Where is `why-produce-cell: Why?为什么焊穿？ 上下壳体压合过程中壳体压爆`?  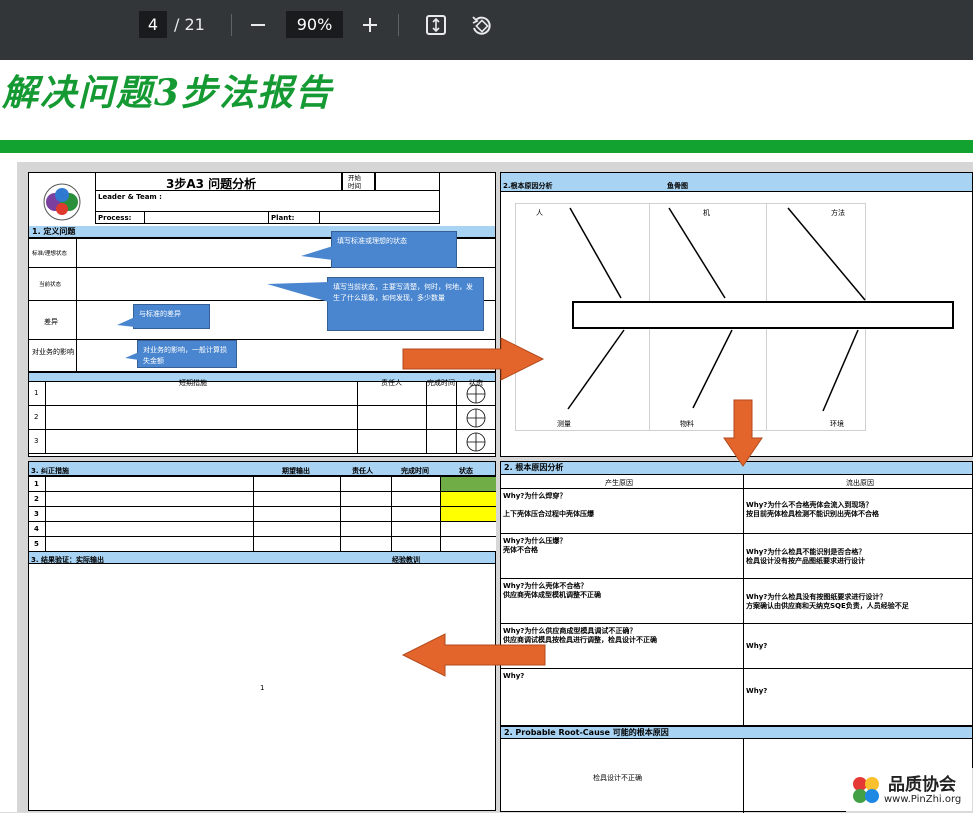
why-produce-cell: Why?为什么焊穿？ 上下壳体压合过程中壳体压爆 is located at coordinates (622, 511).